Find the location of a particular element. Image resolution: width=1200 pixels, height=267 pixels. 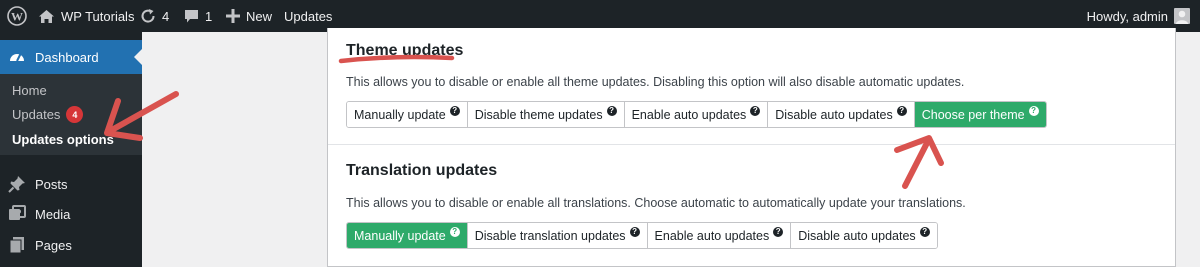

section-divider is located at coordinates (751, 144).